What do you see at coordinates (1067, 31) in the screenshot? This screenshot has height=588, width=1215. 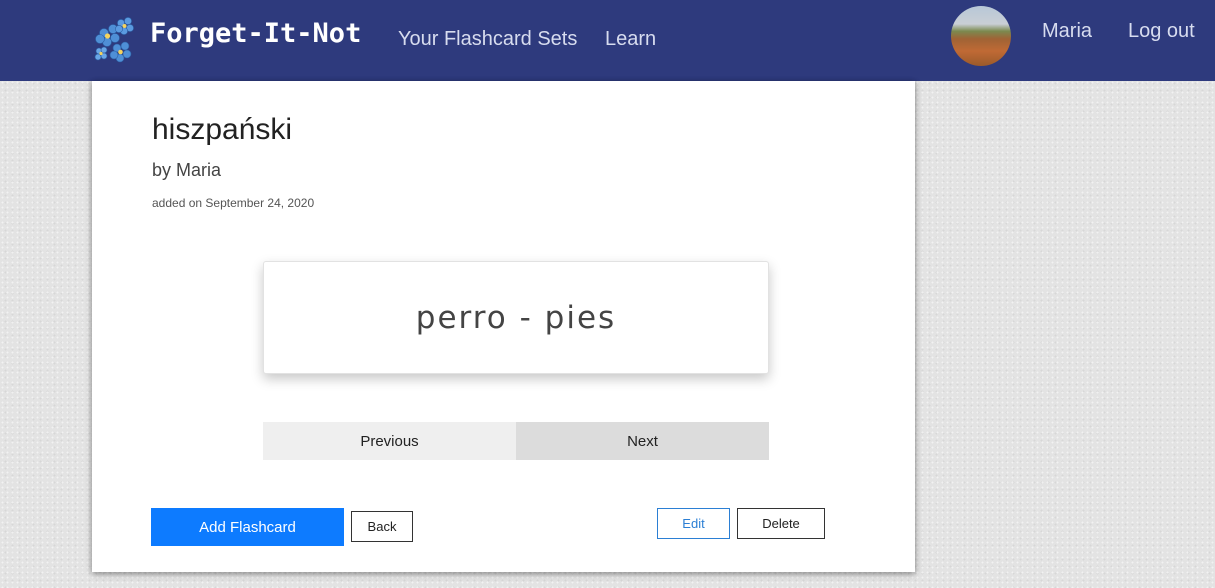 I see `nav-user-name: Maria` at bounding box center [1067, 31].